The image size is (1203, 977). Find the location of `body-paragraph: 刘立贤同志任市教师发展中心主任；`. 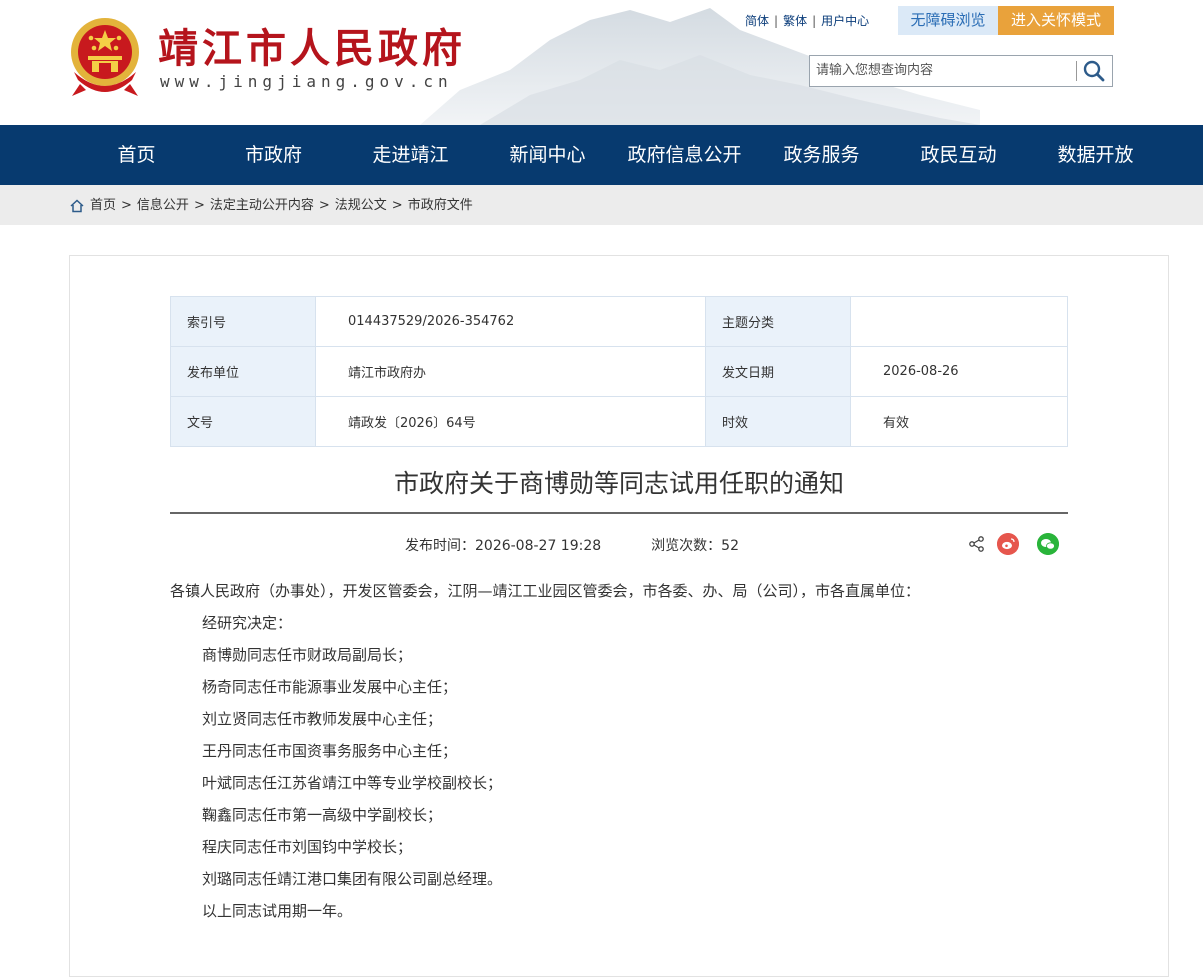

body-paragraph: 刘立贤同志任市教师发展中心主任； is located at coordinates (322, 719).